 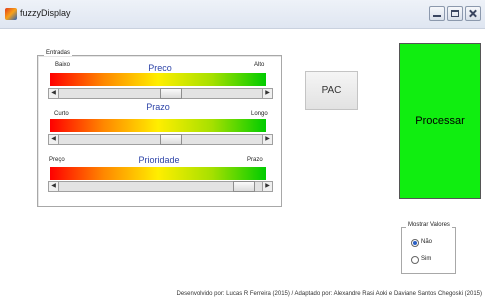 I want to click on app-icon, so click(x=11, y=14).